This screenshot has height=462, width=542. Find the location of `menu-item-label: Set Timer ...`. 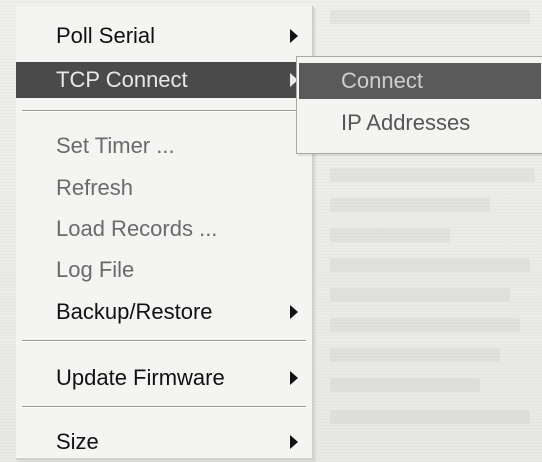

menu-item-label: Set Timer ... is located at coordinates (115, 145).